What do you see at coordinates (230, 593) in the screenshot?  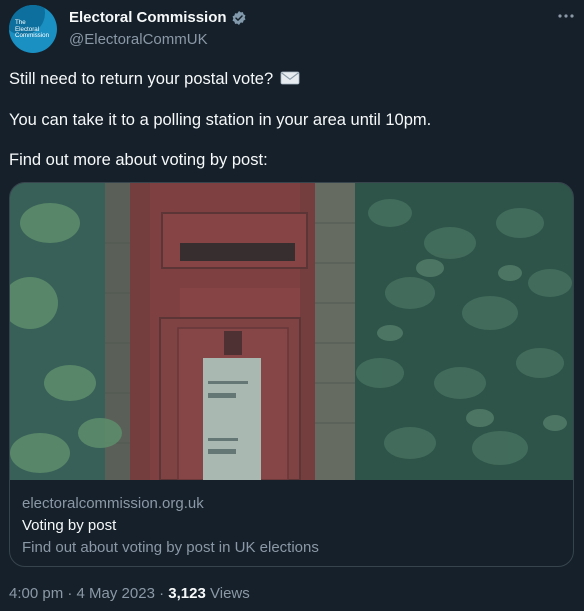 I see `views-label: Views` at bounding box center [230, 593].